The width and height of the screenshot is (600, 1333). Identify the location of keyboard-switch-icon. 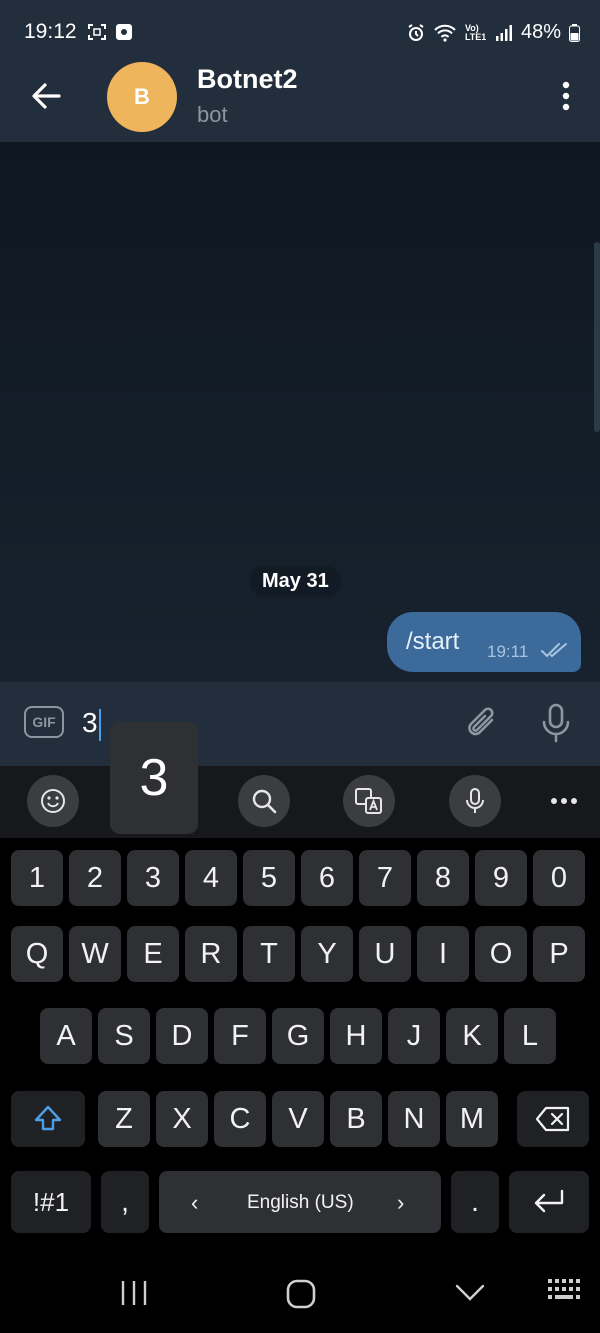
(564, 1291).